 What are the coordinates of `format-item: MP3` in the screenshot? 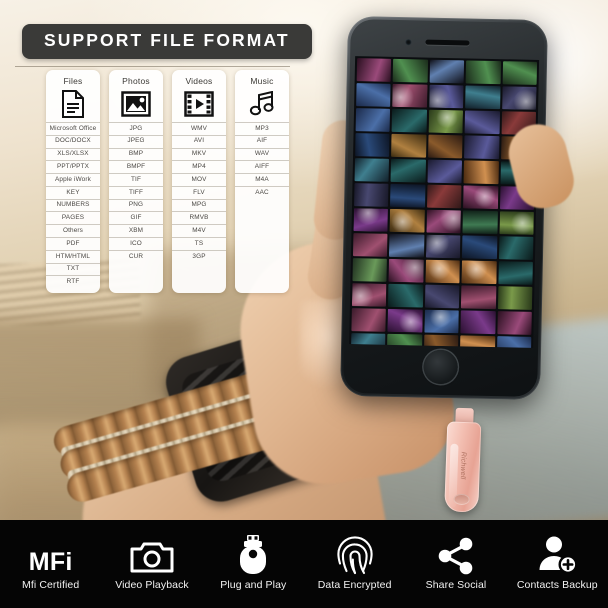 It's located at (262, 128).